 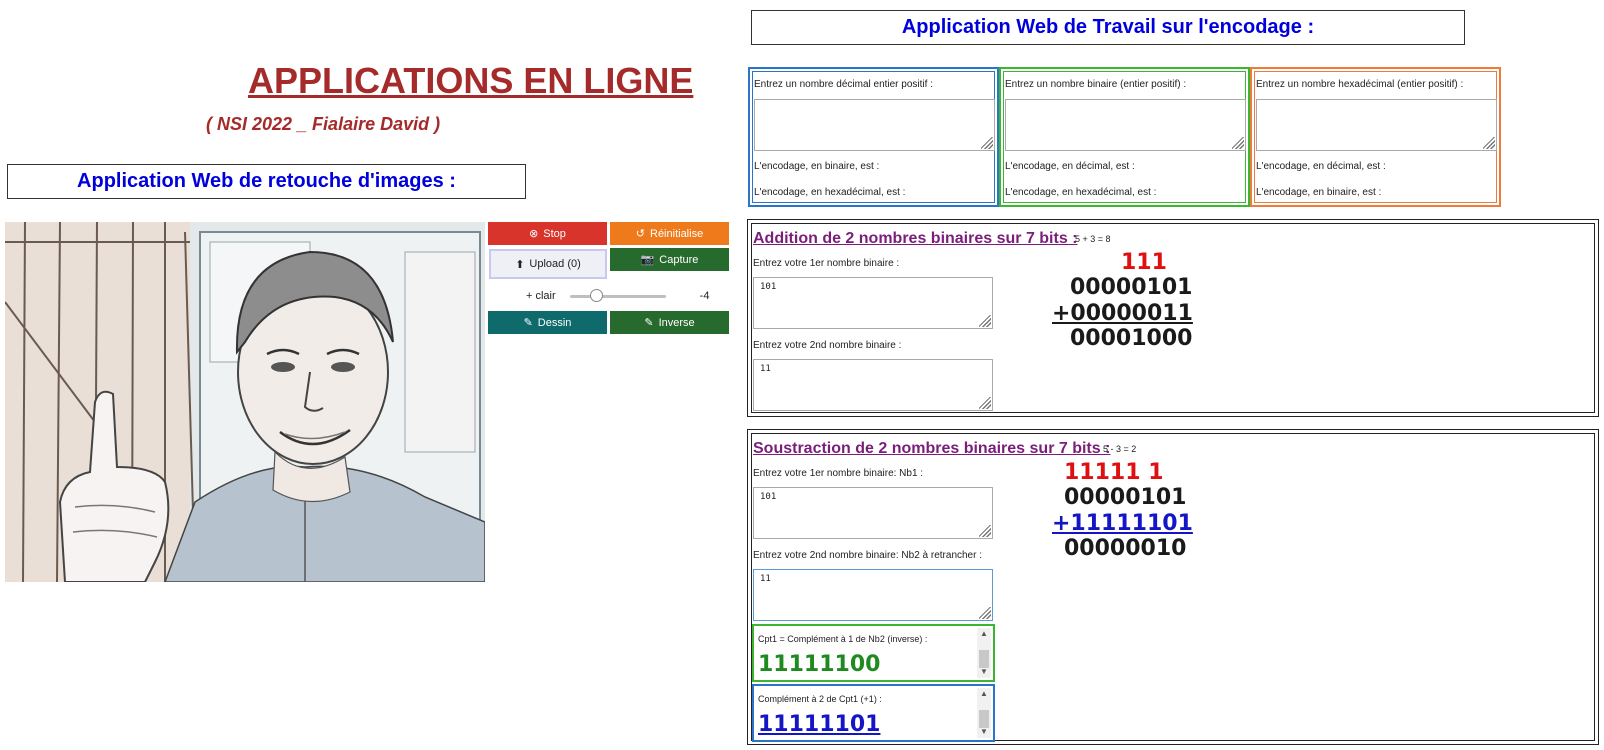 I want to click on webcam-photo-illustration, so click(x=245, y=402).